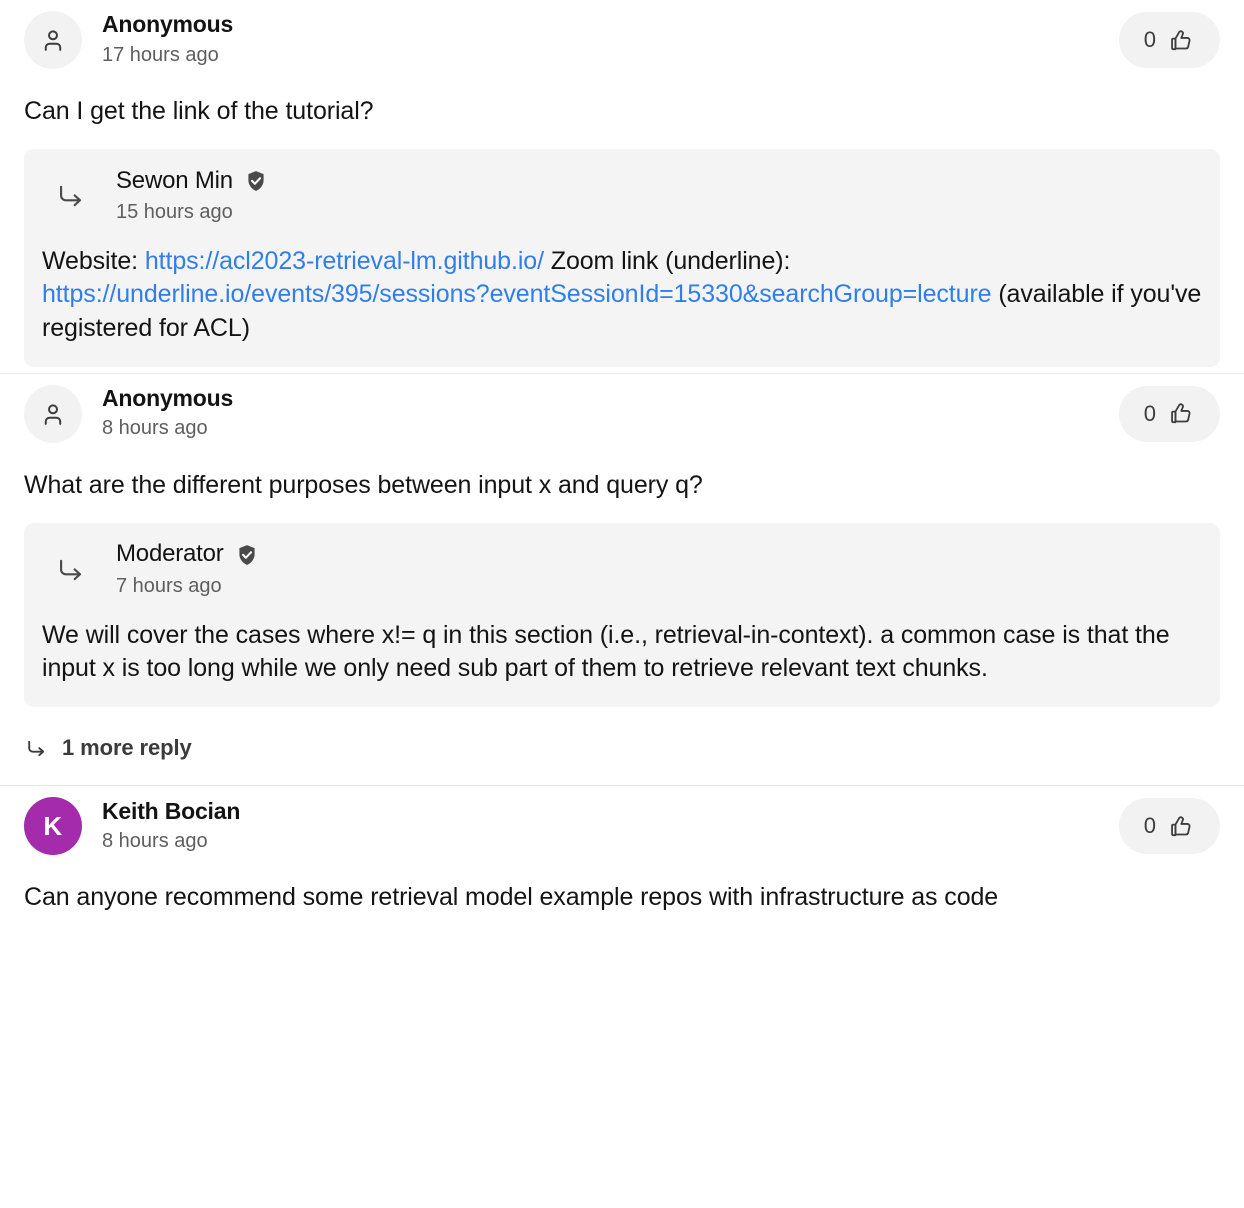 This screenshot has width=1244, height=1208. Describe the element at coordinates (169, 586) in the screenshot. I see `reply-timestamp: 7 hours ago` at that location.